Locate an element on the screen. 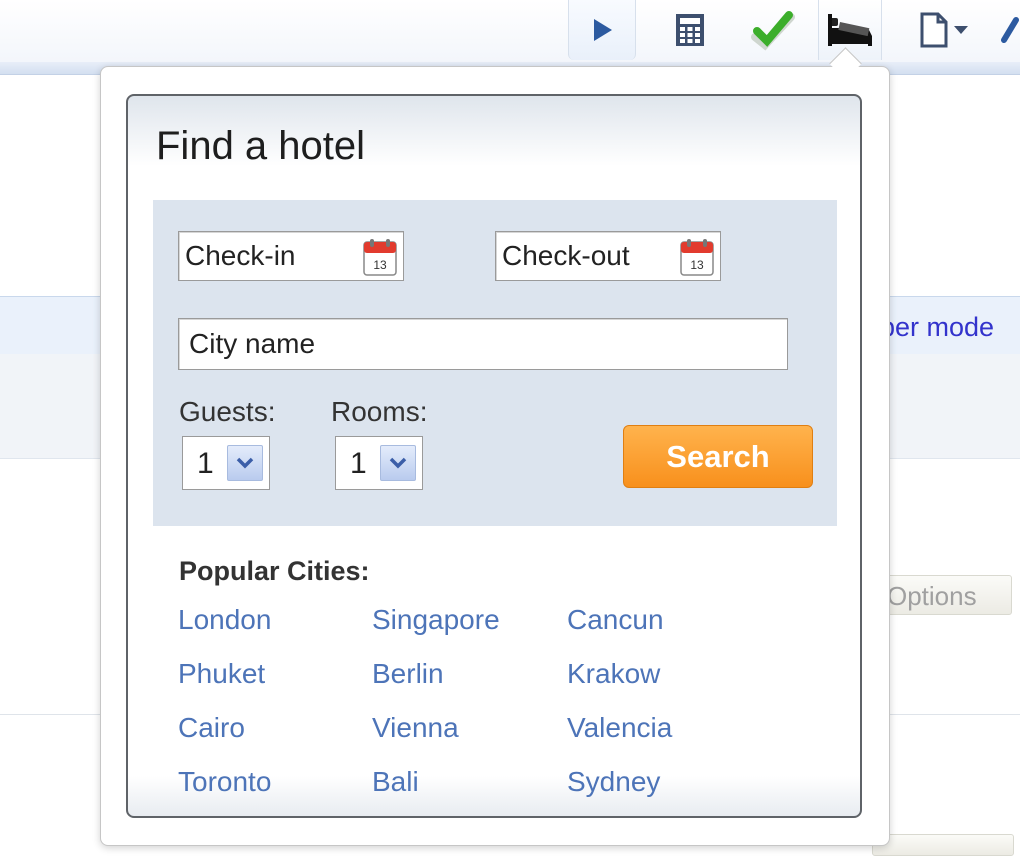 The width and height of the screenshot is (1020, 856). city-link-phuket: Phuket is located at coordinates (221, 674).